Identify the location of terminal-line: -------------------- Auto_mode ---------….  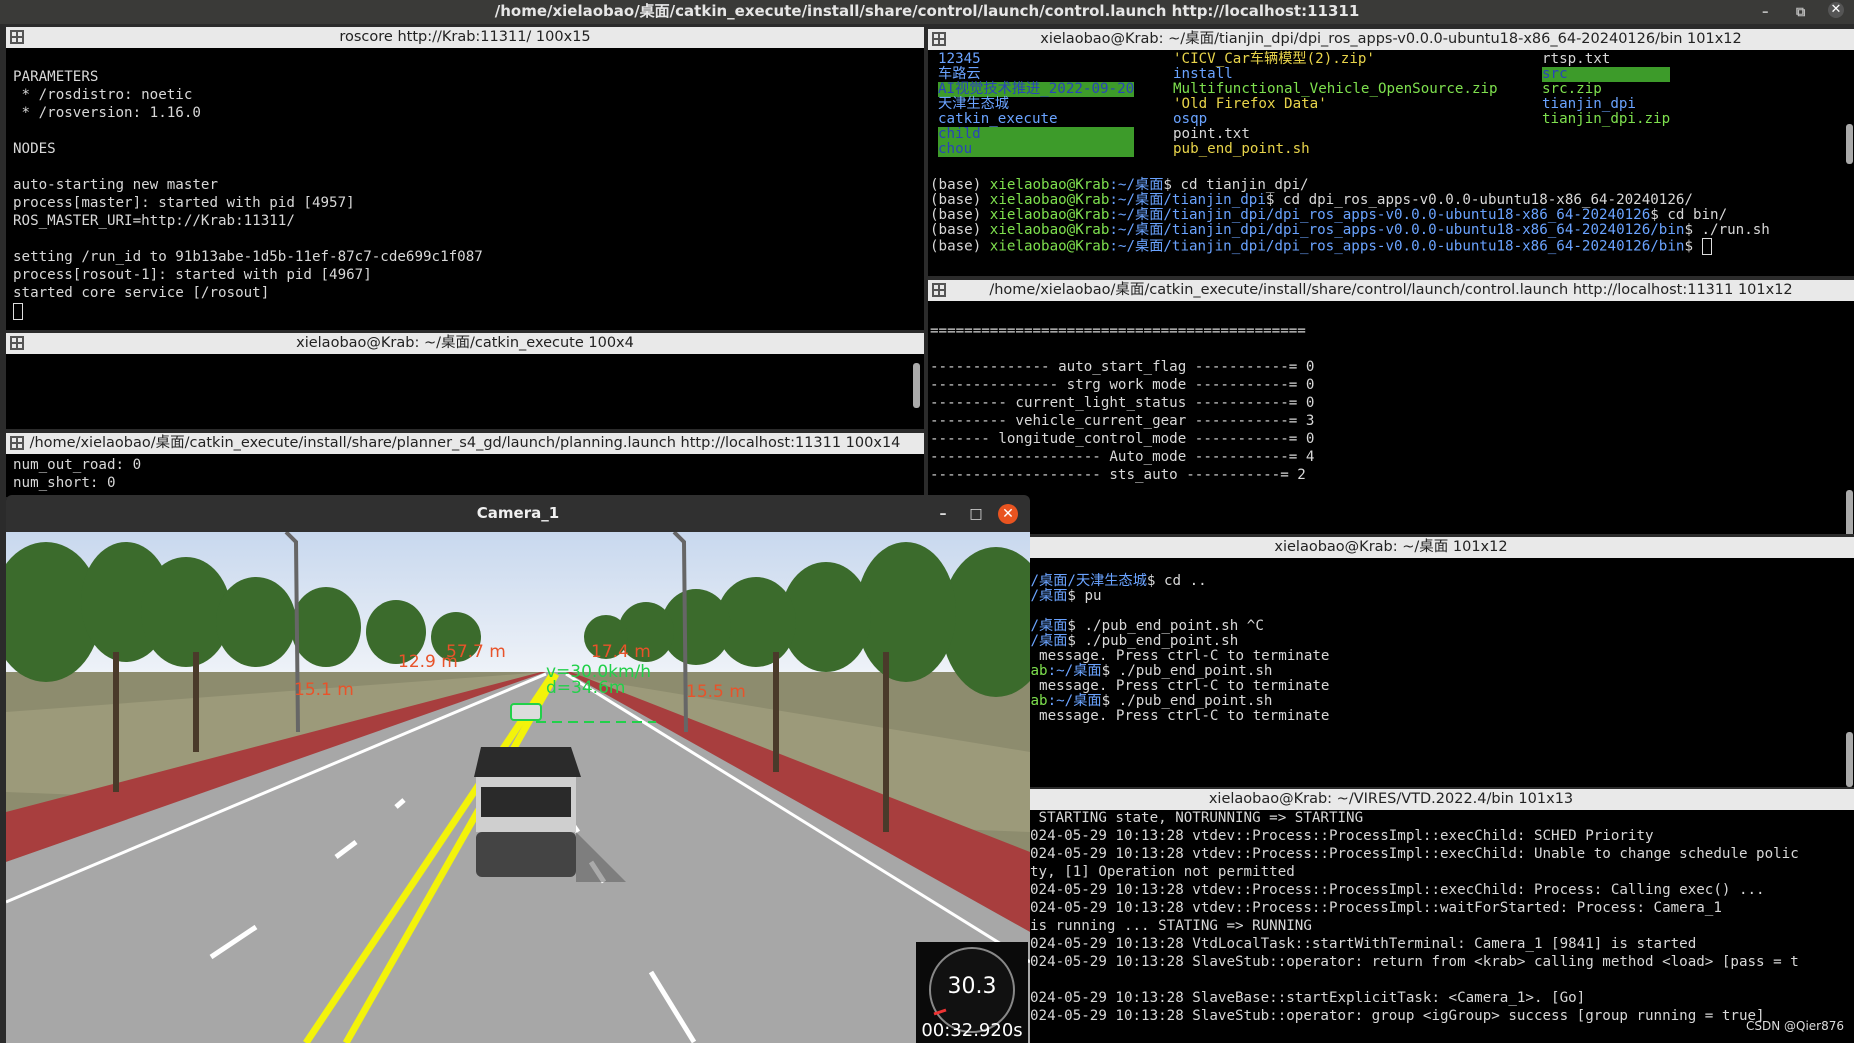
(1122, 457).